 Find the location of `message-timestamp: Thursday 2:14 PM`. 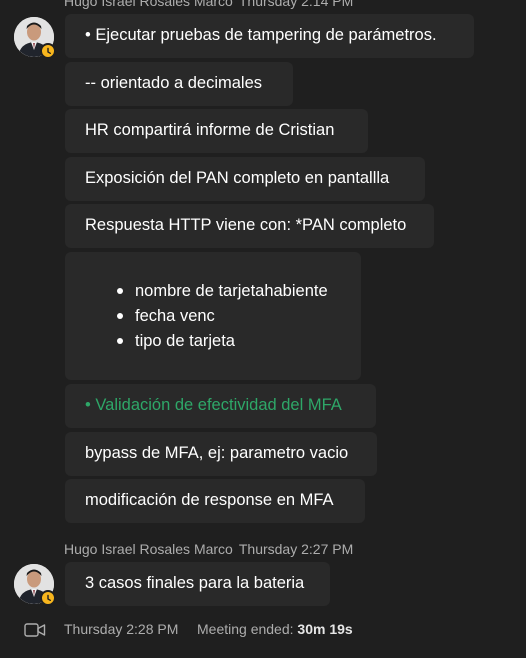

message-timestamp: Thursday 2:14 PM is located at coordinates (296, 4).